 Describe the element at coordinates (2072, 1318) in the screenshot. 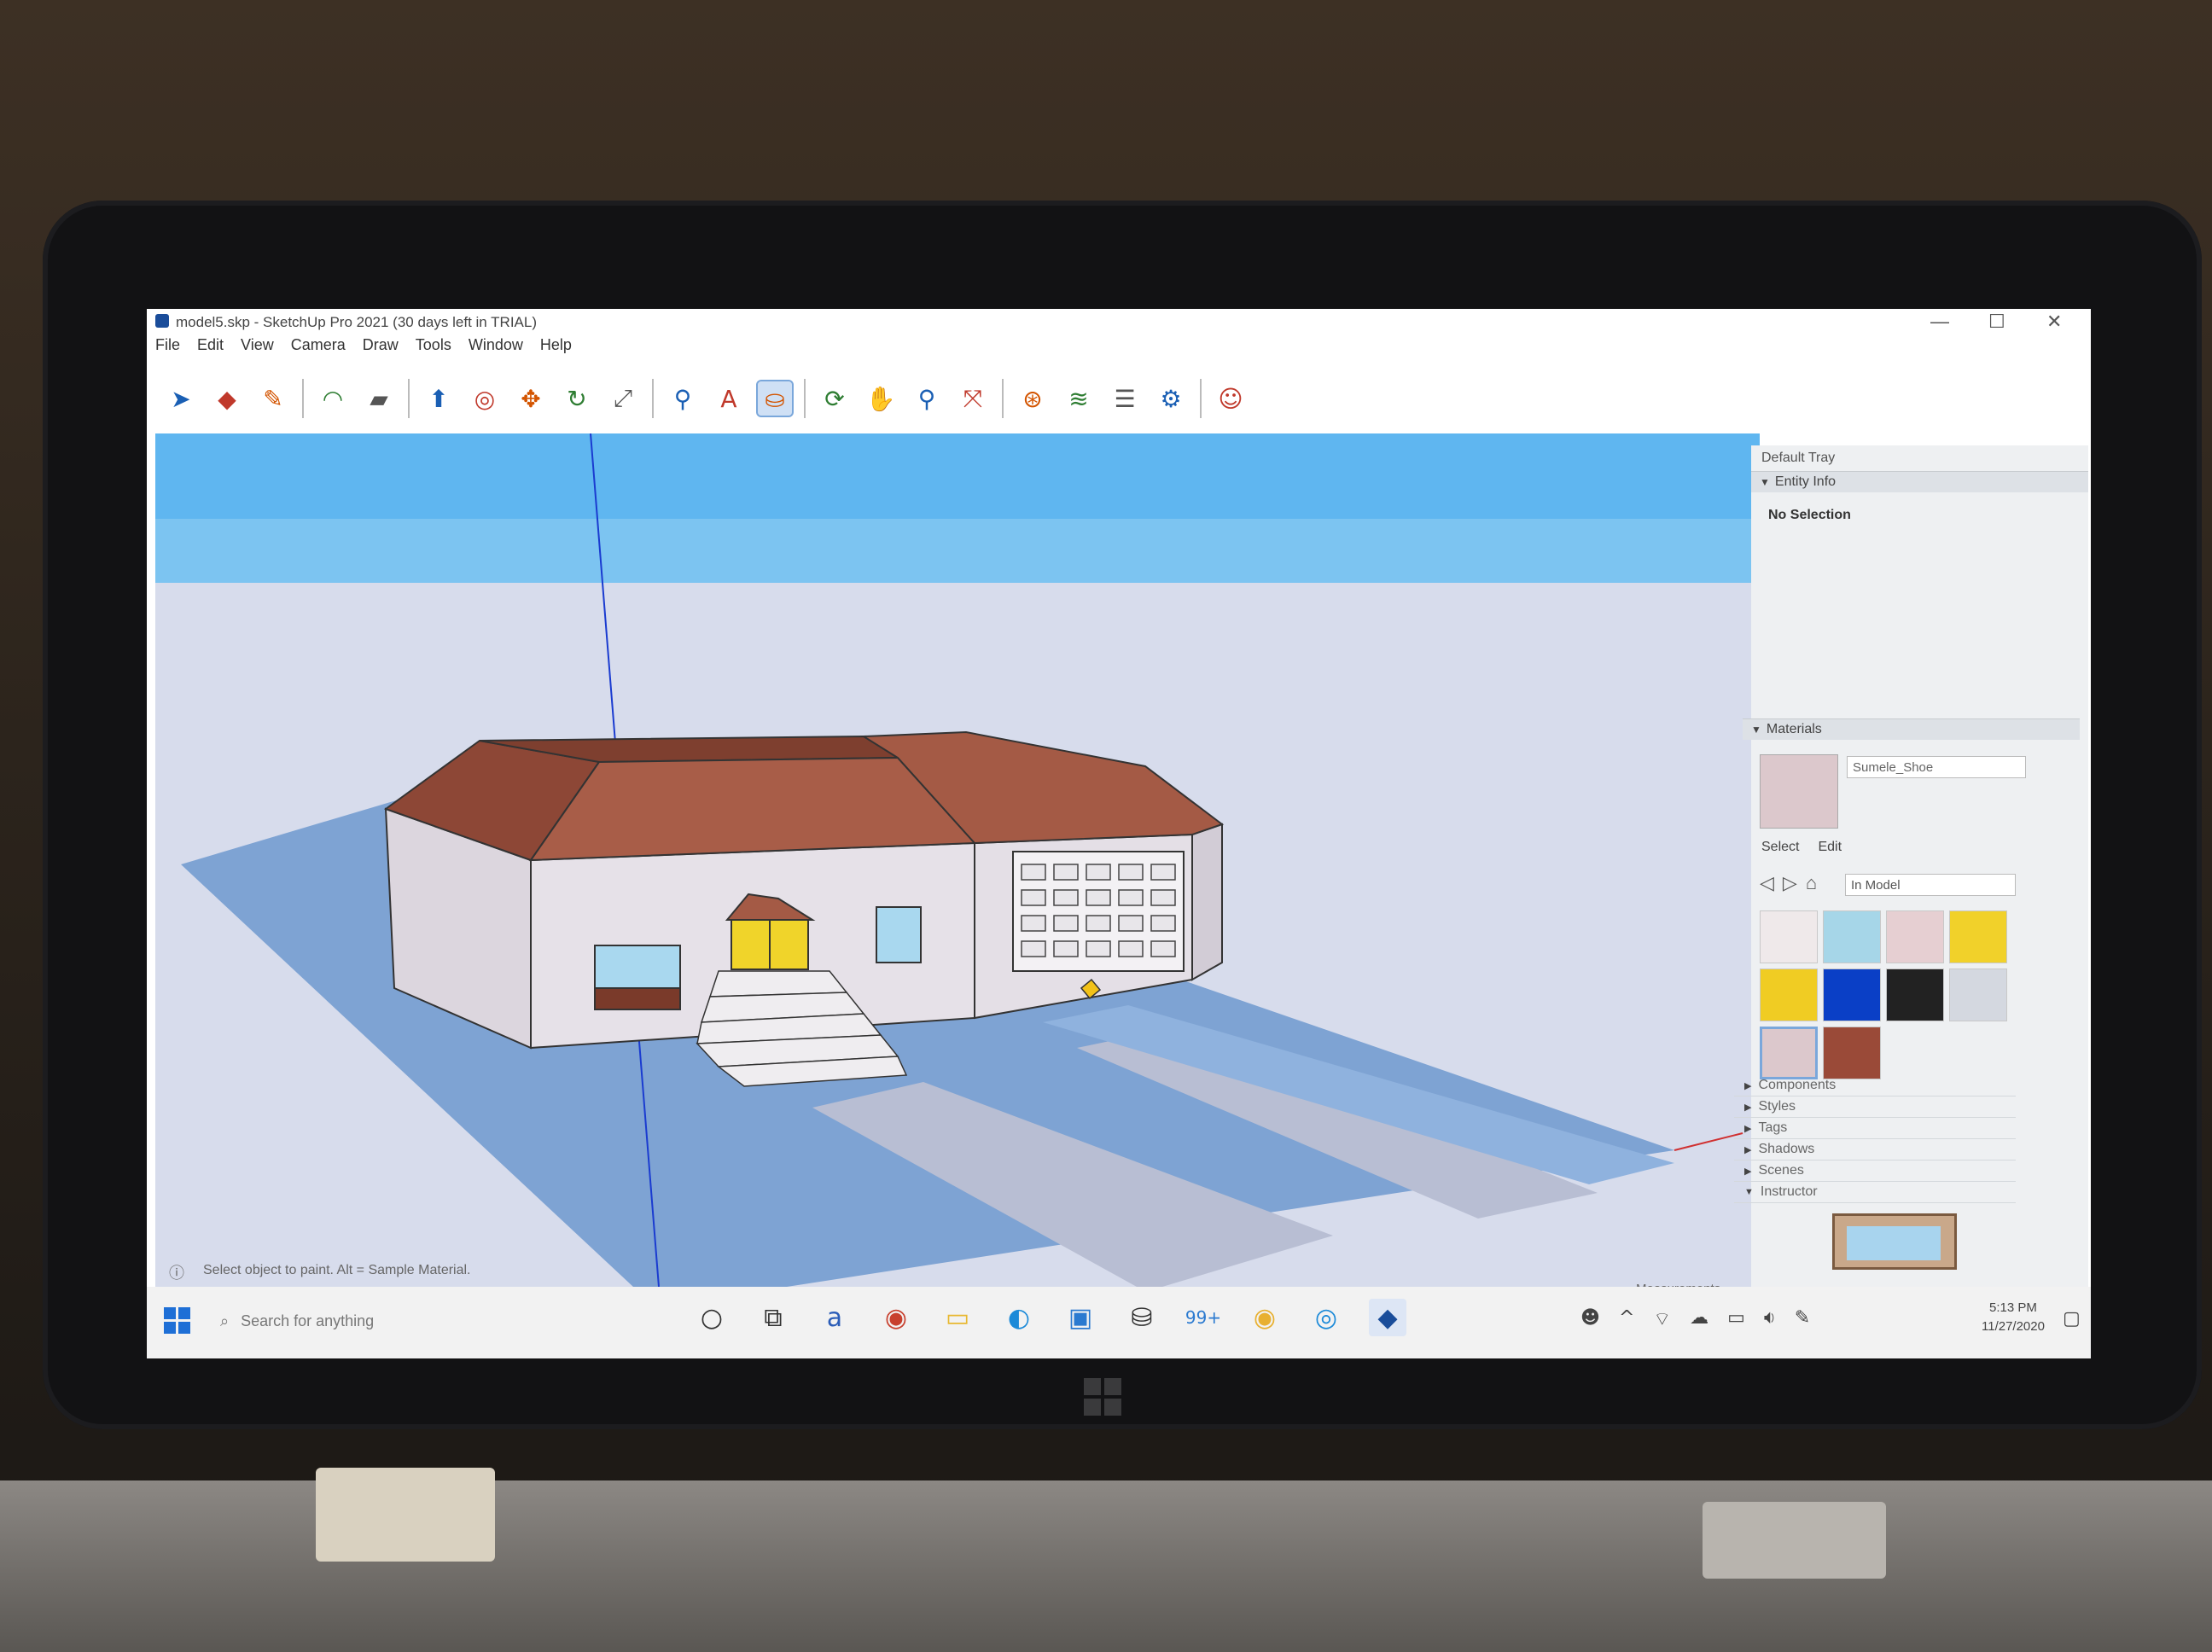

I see `notifications-icon: ▢` at that location.